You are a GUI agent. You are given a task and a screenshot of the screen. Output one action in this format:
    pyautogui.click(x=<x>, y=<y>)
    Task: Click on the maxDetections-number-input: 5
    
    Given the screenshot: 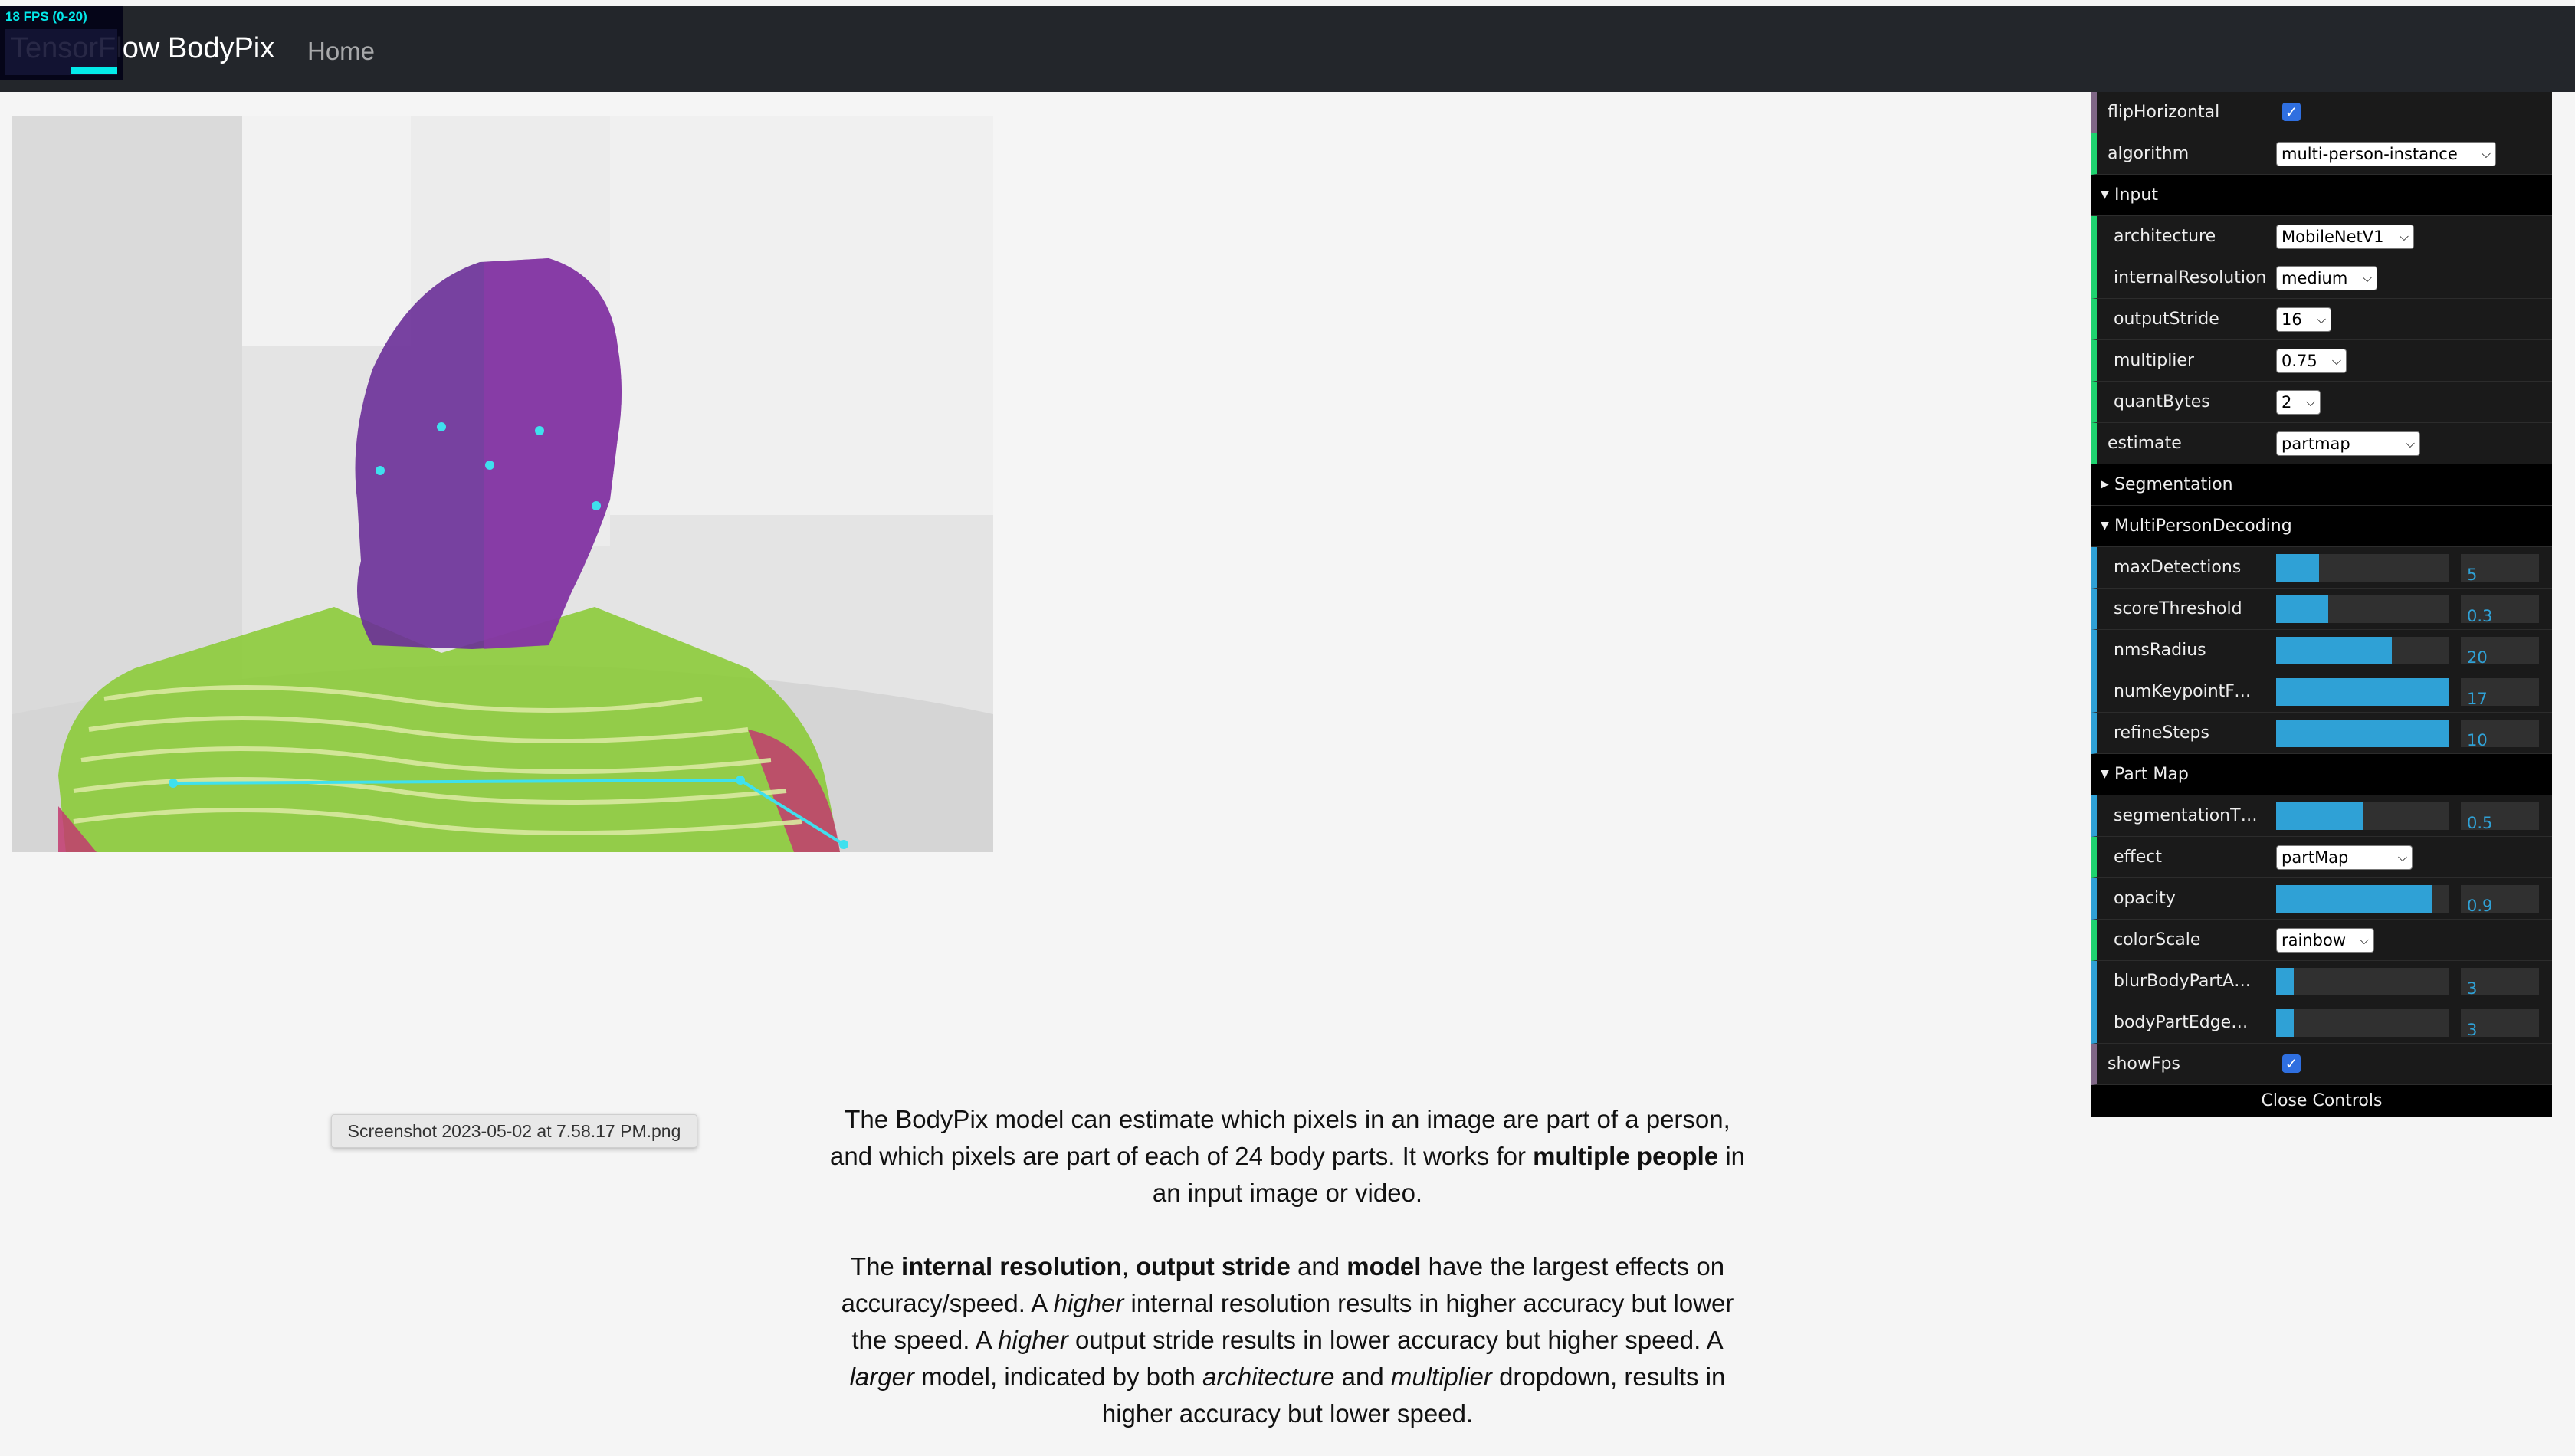 What is the action you would take?
    pyautogui.click(x=2500, y=568)
    